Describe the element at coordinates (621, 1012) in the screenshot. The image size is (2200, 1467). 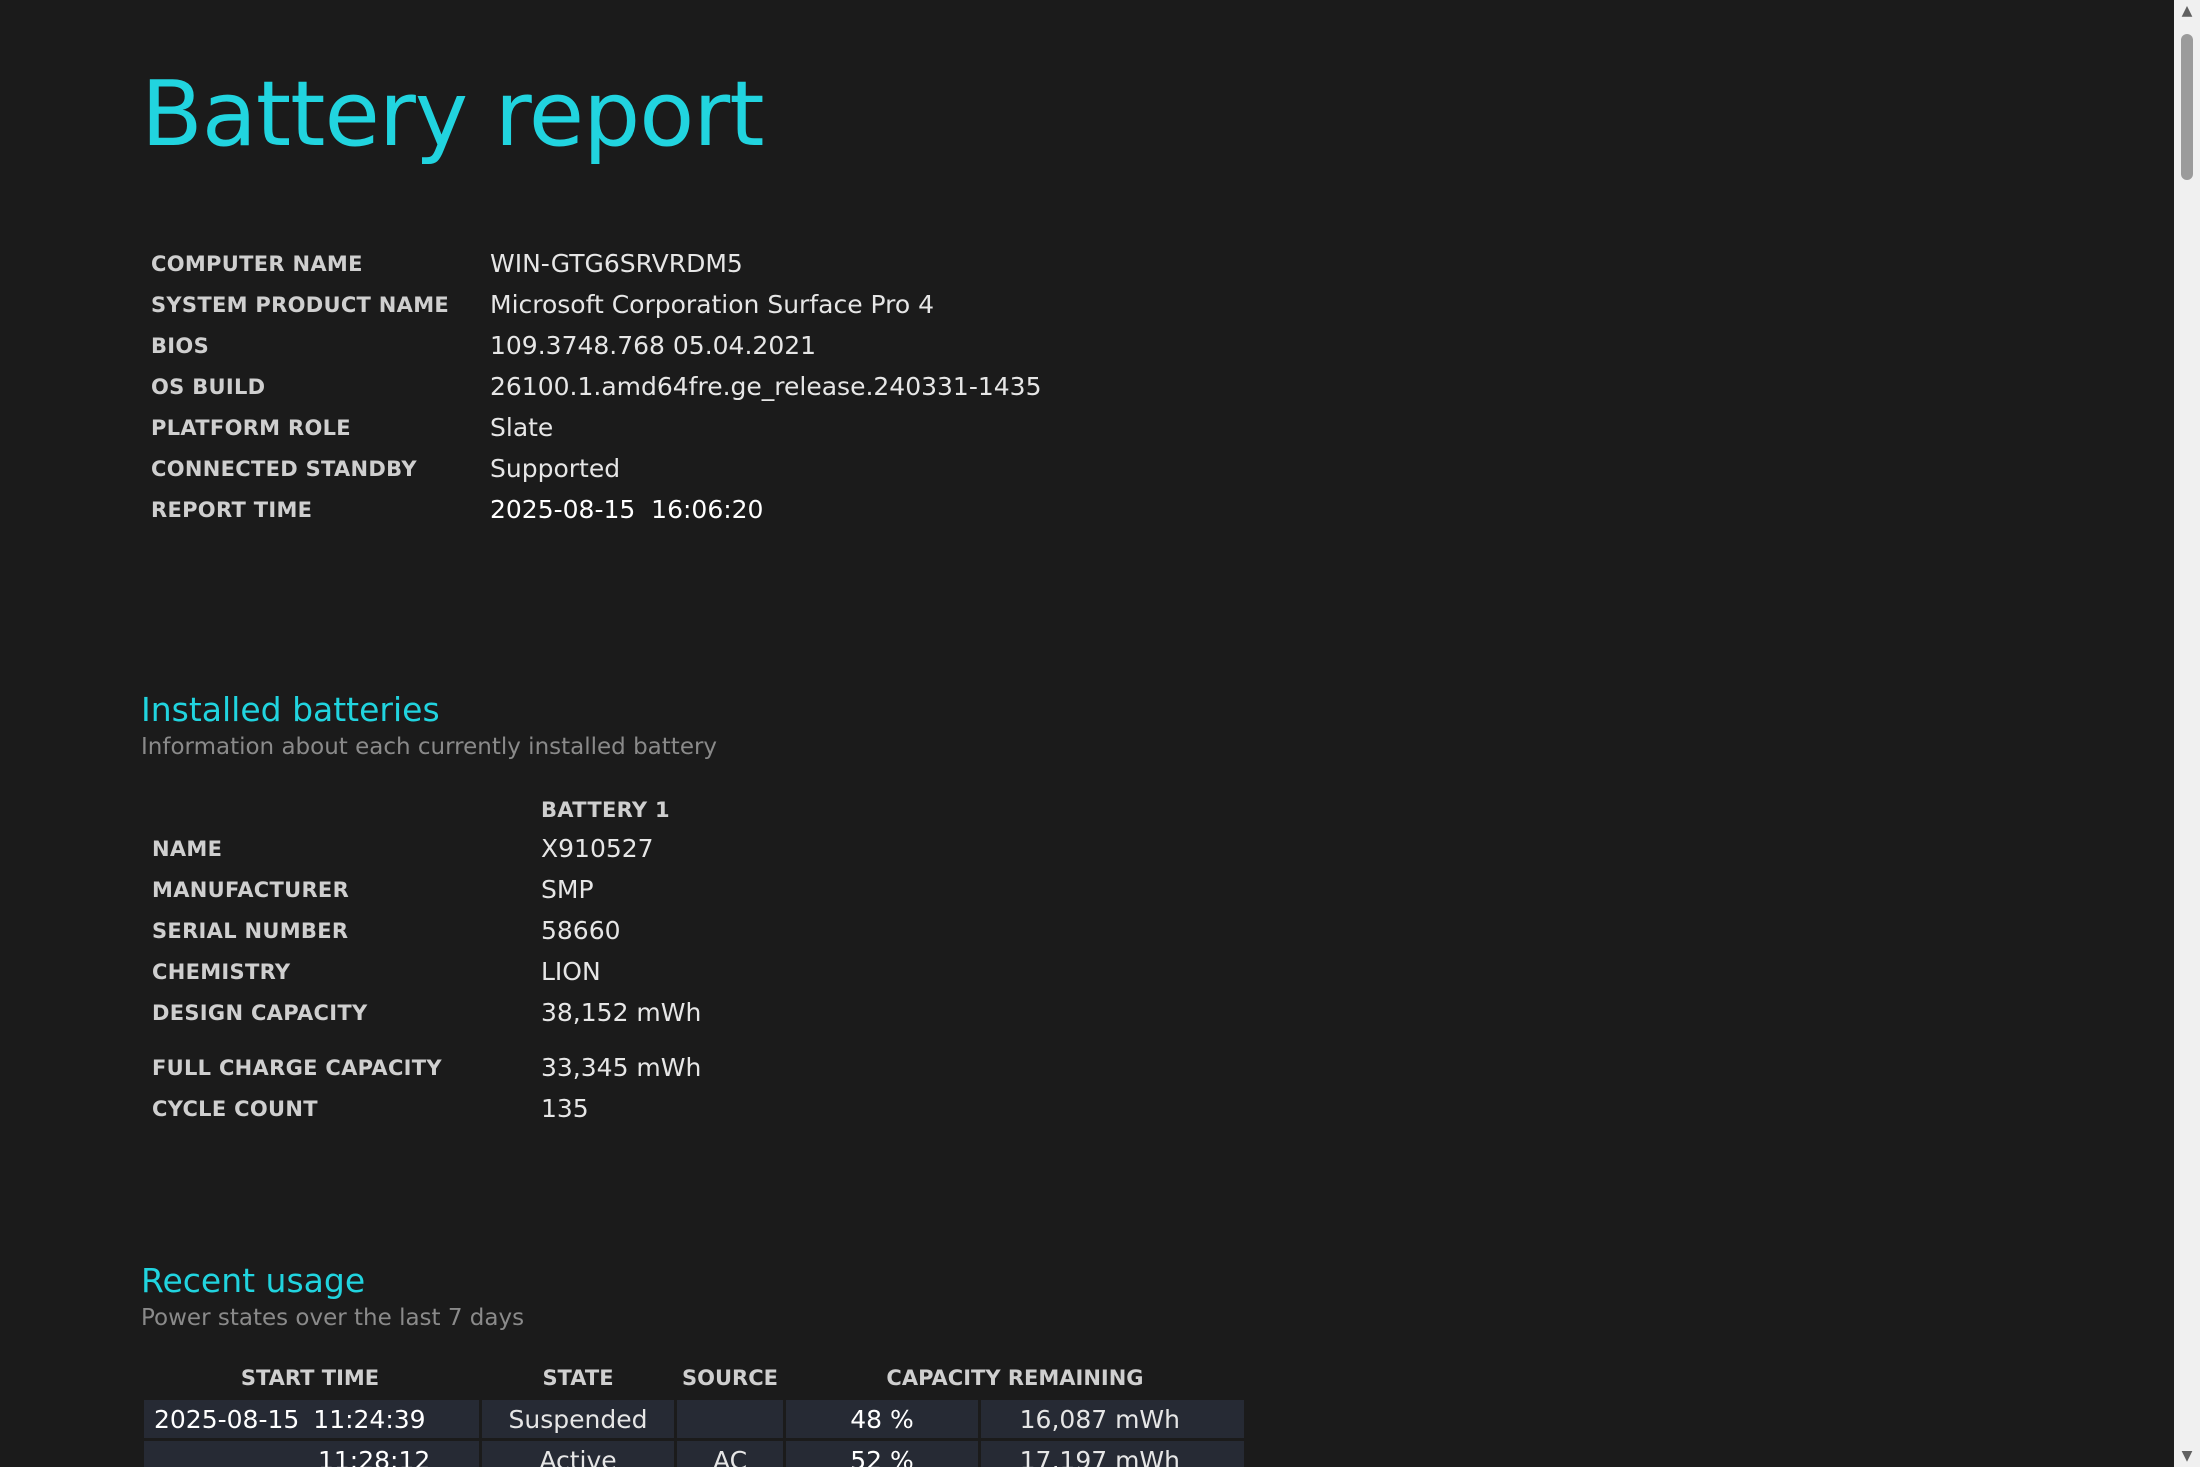
I see `battery-row-value: 38,152 mWh` at that location.